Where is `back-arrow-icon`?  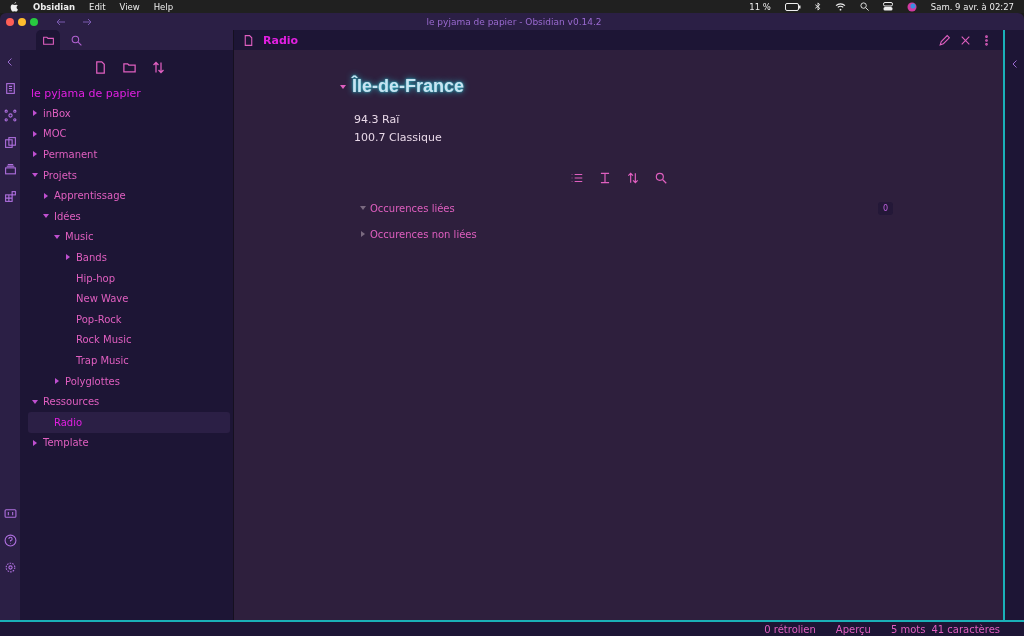
back-arrow-icon is located at coordinates (61, 21).